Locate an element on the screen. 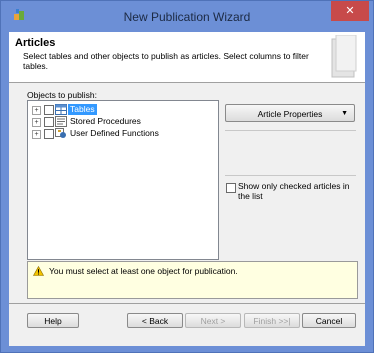 This screenshot has width=374, height=353. tree-item-label: User Defined Functions is located at coordinates (114, 133).